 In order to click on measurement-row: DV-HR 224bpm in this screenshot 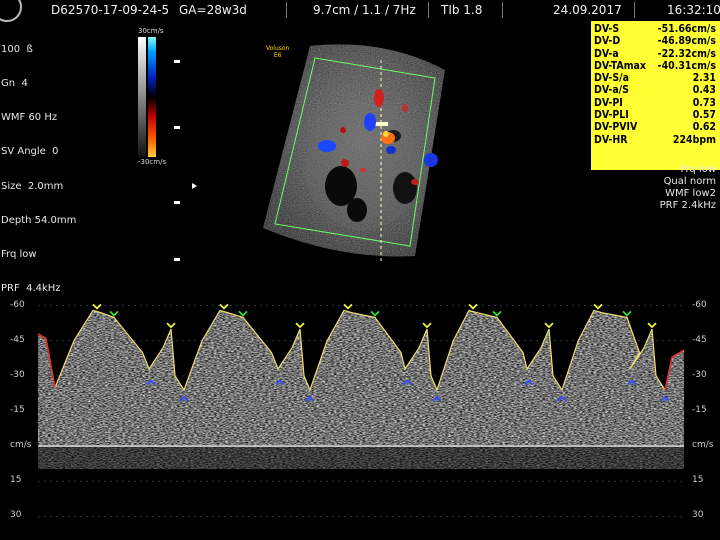, I will do `click(655, 139)`.